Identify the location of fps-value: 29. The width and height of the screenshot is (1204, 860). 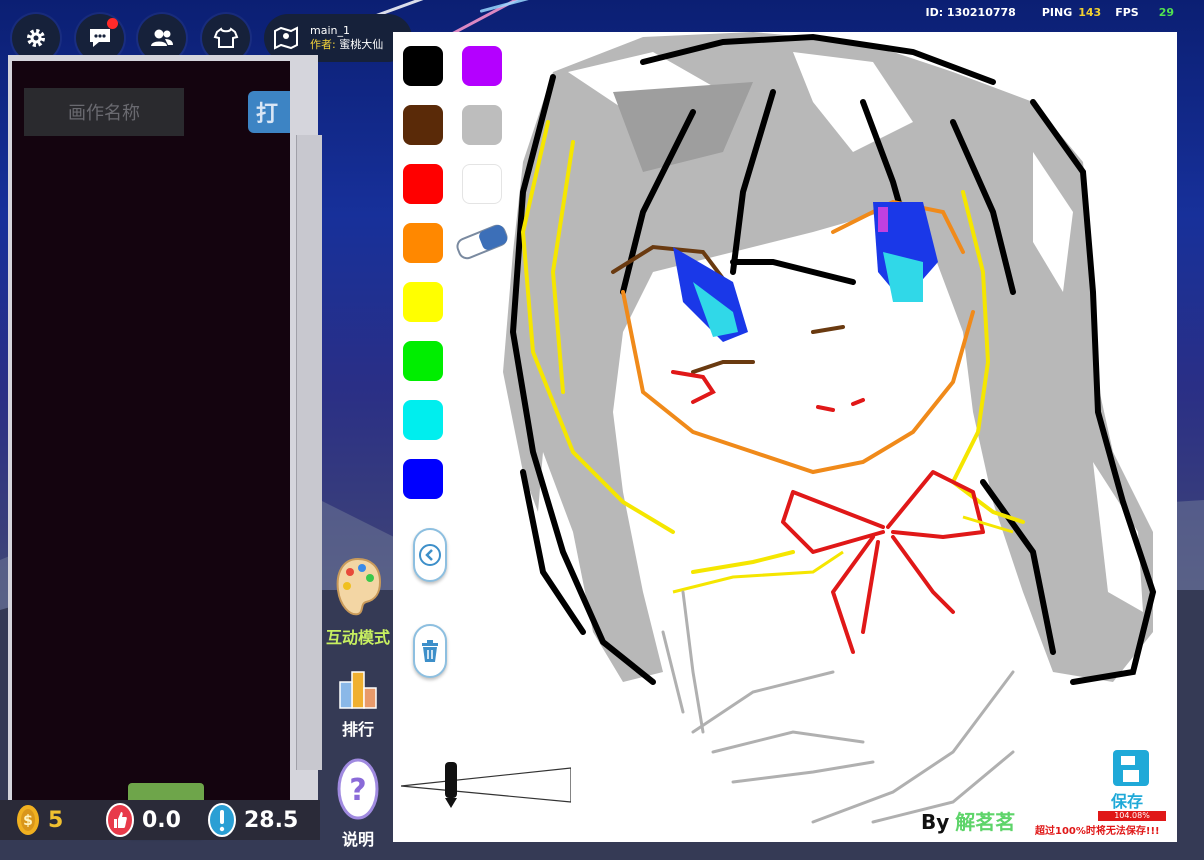
(1166, 12).